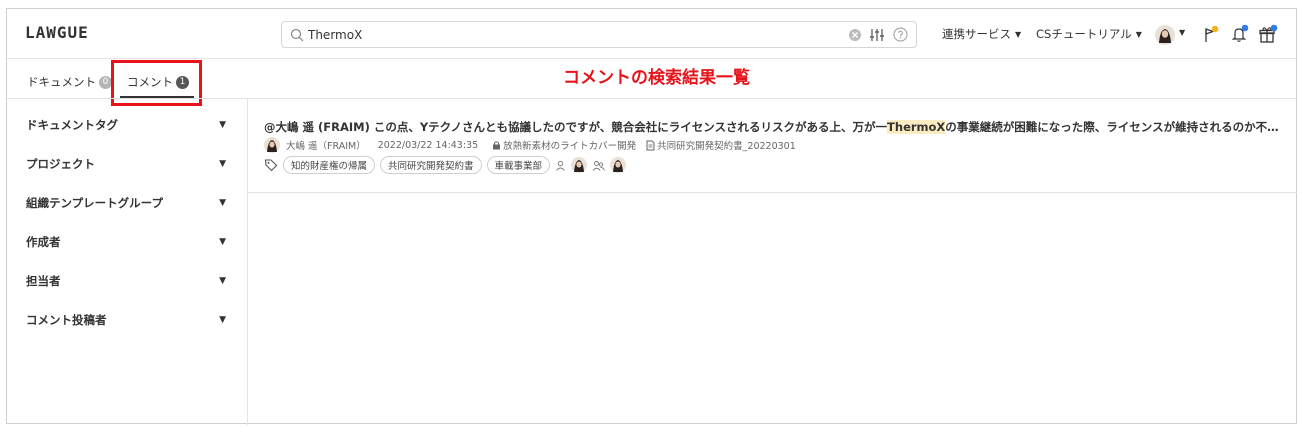 Image resolution: width=1303 pixels, height=432 pixels. I want to click on search-box, so click(599, 34).